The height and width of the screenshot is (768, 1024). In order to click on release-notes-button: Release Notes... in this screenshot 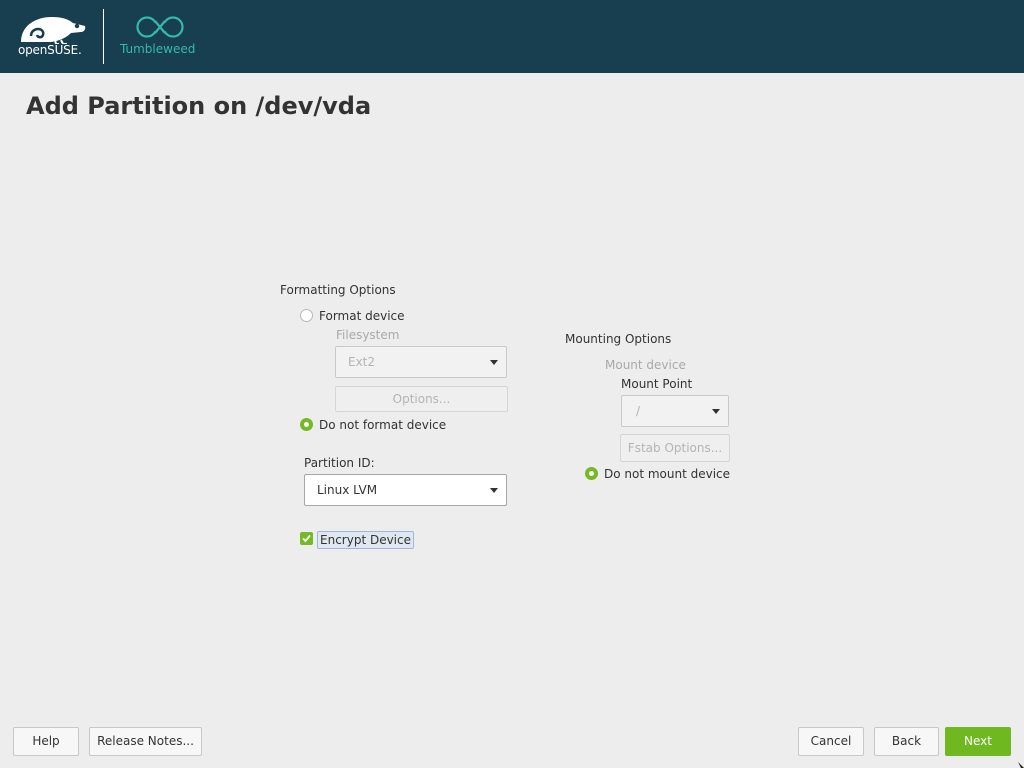, I will do `click(145, 741)`.